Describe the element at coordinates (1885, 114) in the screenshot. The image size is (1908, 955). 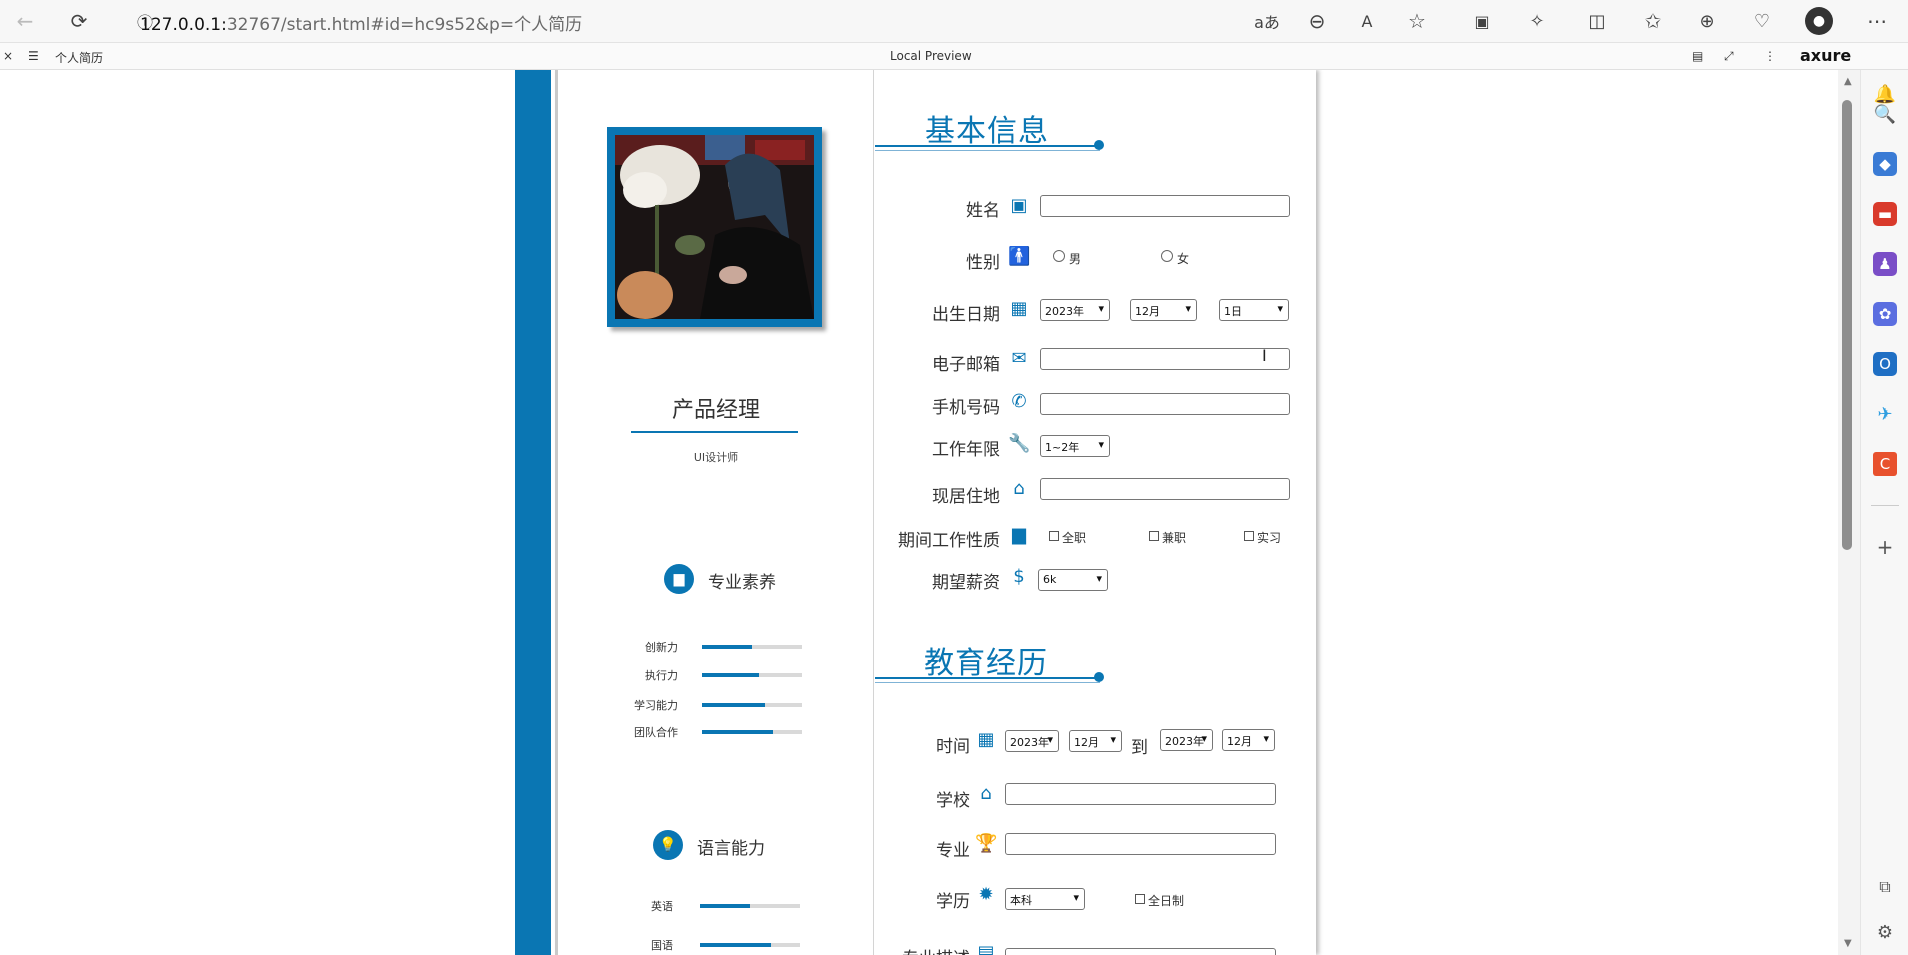
I see `search-icon: 🔍` at that location.